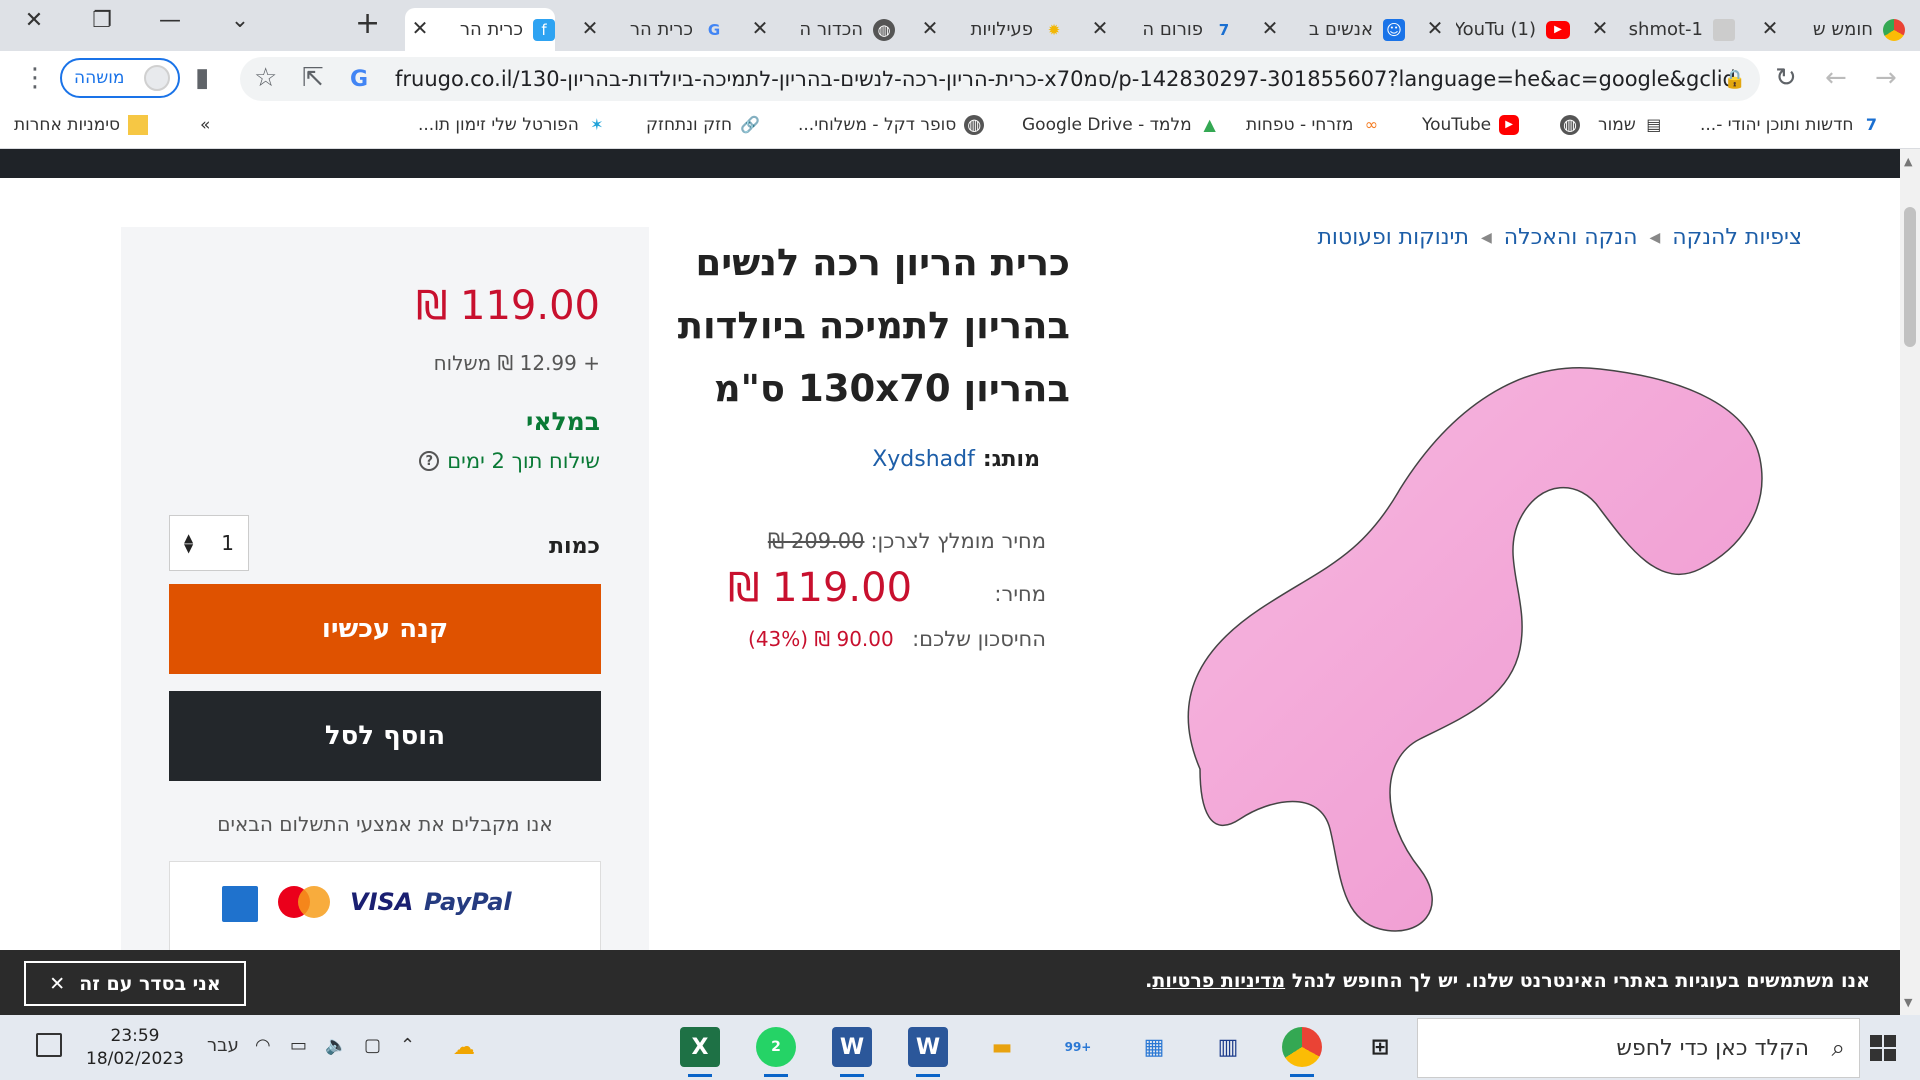  What do you see at coordinates (1571, 237) in the screenshot?
I see `breadcrumb-item: הנקה והאכלה` at bounding box center [1571, 237].